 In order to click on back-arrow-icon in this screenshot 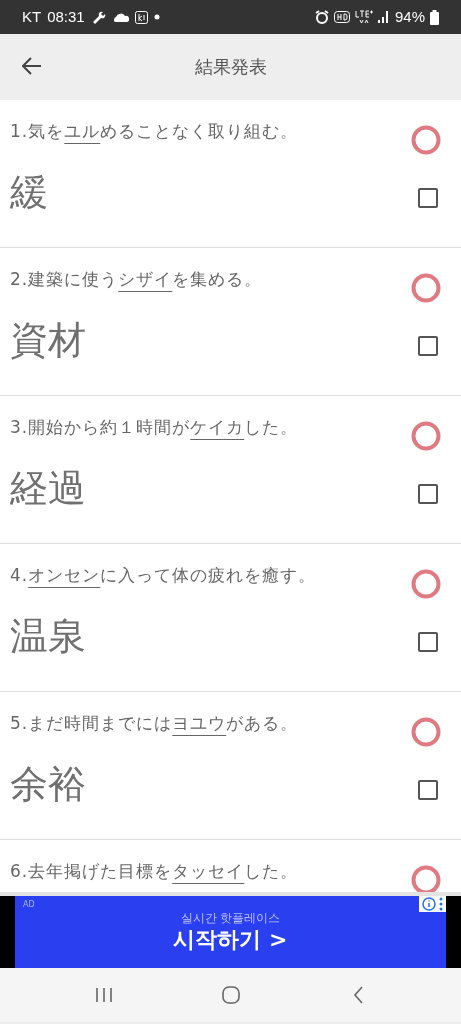, I will do `click(32, 66)`.